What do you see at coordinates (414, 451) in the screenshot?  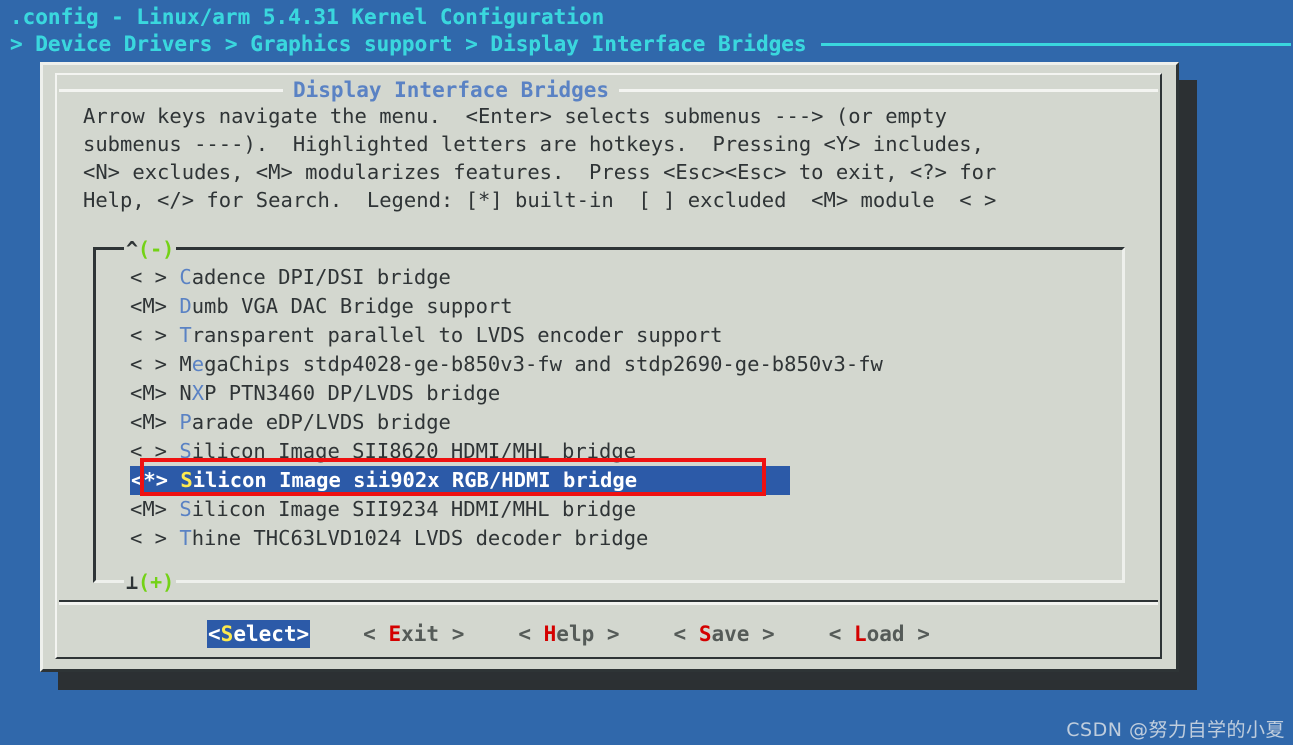 I see `menu-item-label: ilicon Image SII8620 HDMI/MHL bridge` at bounding box center [414, 451].